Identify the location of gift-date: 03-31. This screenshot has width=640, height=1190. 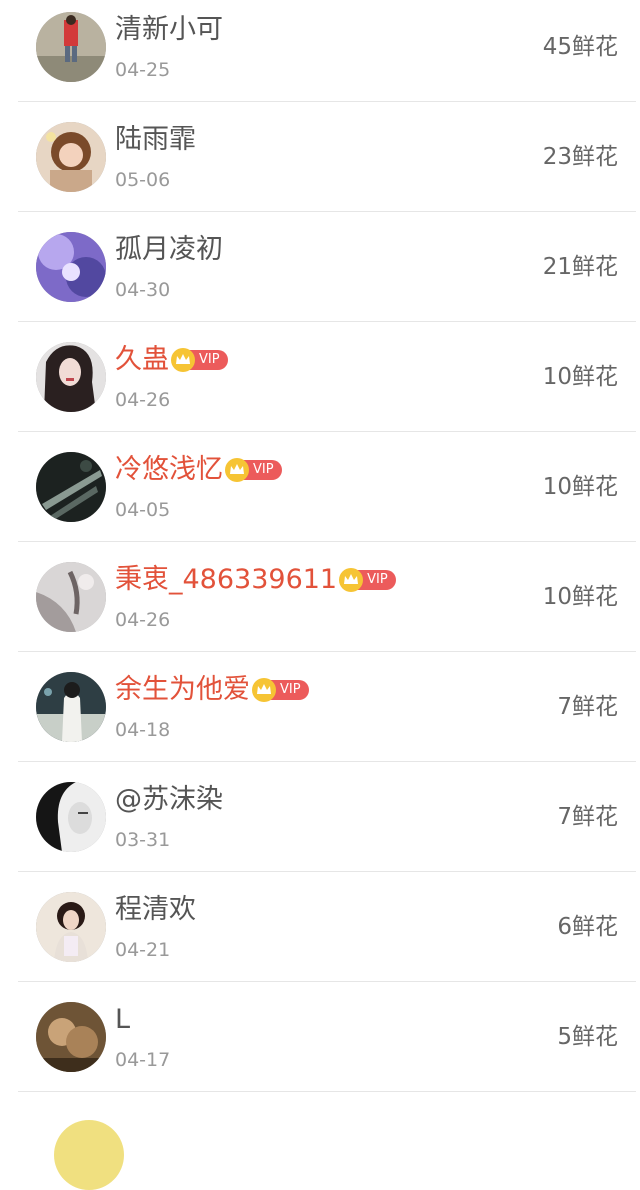
(143, 840).